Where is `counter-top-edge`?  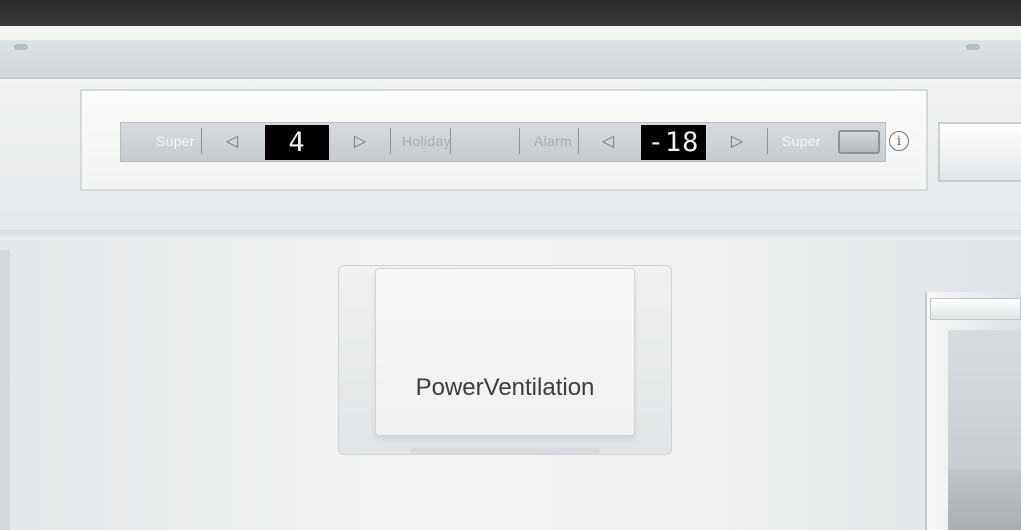
counter-top-edge is located at coordinates (510, 13).